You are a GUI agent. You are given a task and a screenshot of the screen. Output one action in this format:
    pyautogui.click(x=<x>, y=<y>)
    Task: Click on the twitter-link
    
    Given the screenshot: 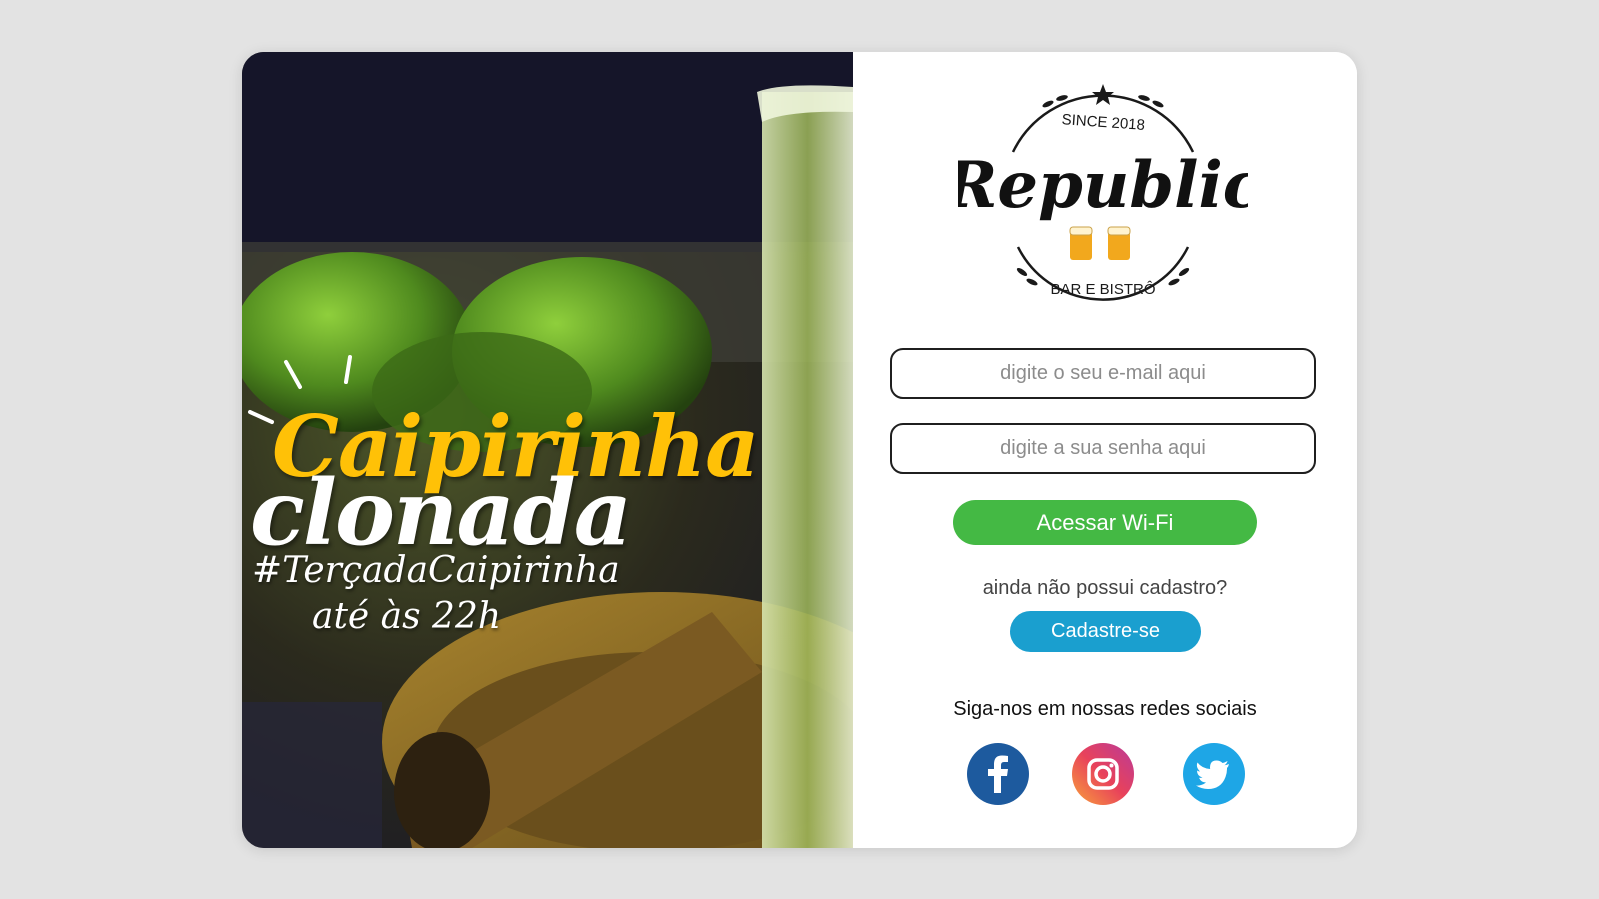 What is the action you would take?
    pyautogui.click(x=1214, y=774)
    